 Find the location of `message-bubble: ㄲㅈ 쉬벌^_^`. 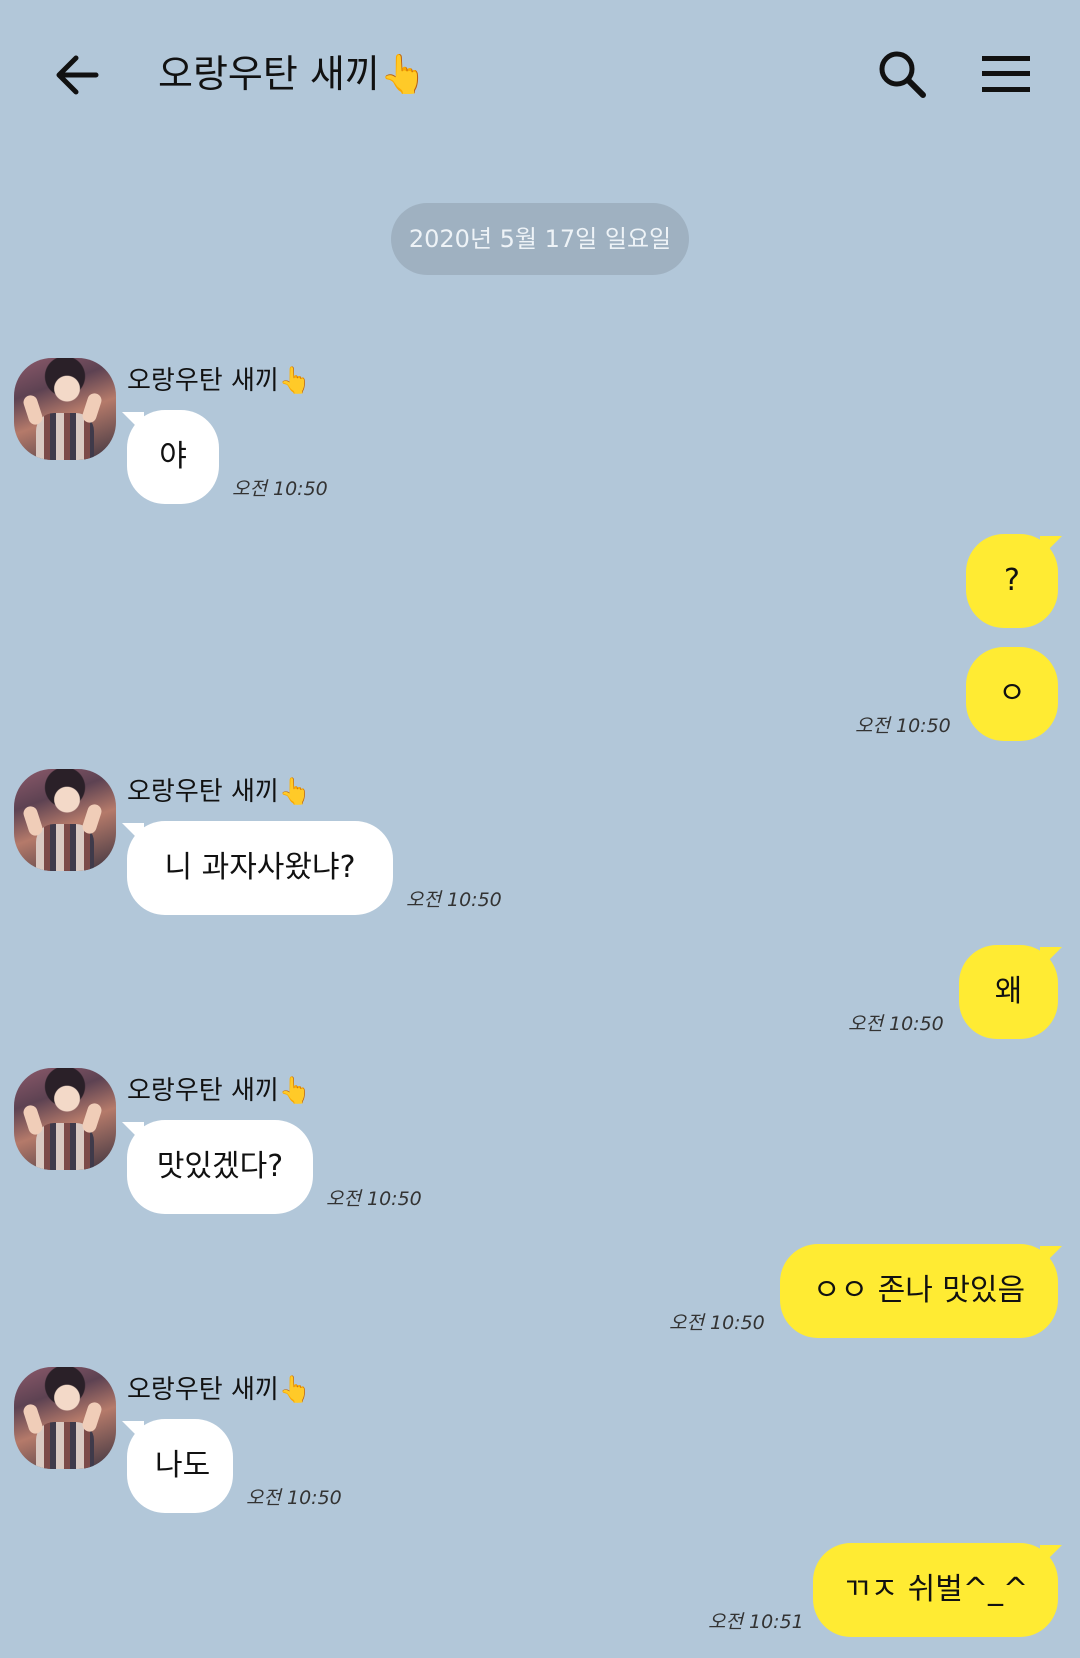

message-bubble: ㄲㅈ 쉬벌^_^ is located at coordinates (935, 1590).